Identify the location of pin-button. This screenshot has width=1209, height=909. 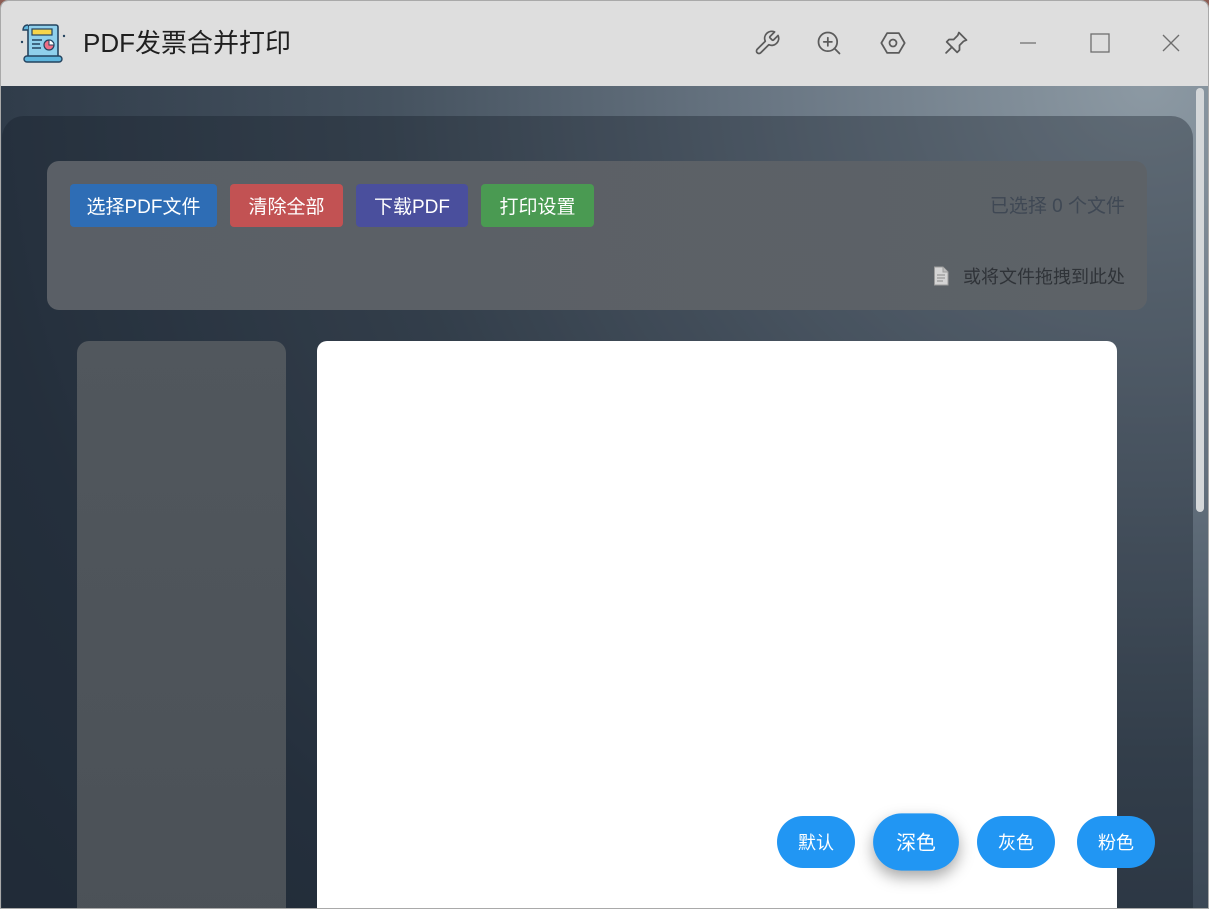
(956, 43).